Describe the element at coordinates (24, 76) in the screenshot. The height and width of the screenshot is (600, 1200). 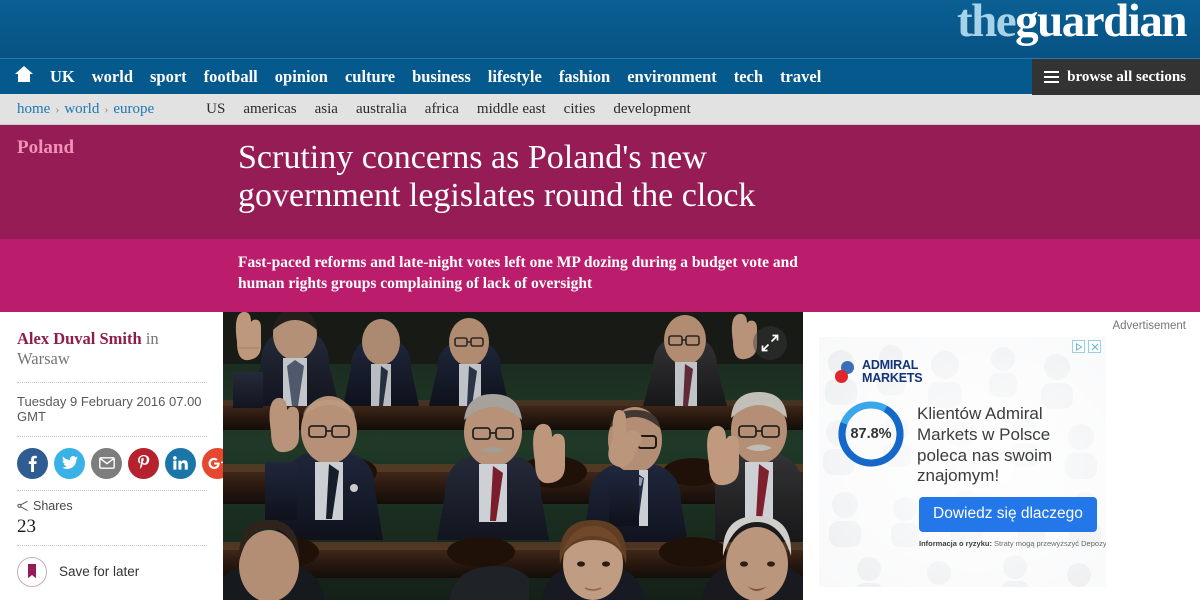
I see `home-icon` at that location.